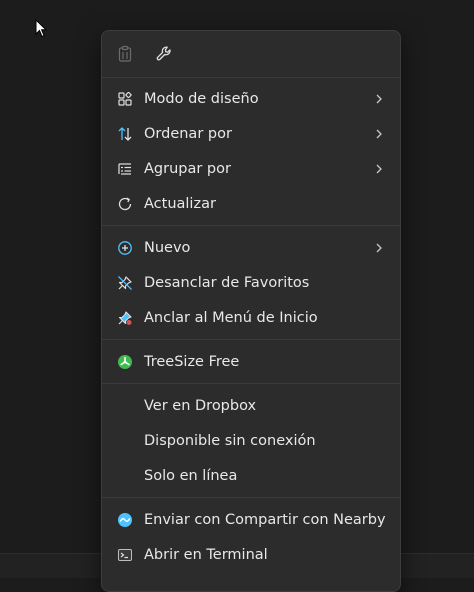  What do you see at coordinates (167, 248) in the screenshot?
I see `menu-item-label: Nuevo` at bounding box center [167, 248].